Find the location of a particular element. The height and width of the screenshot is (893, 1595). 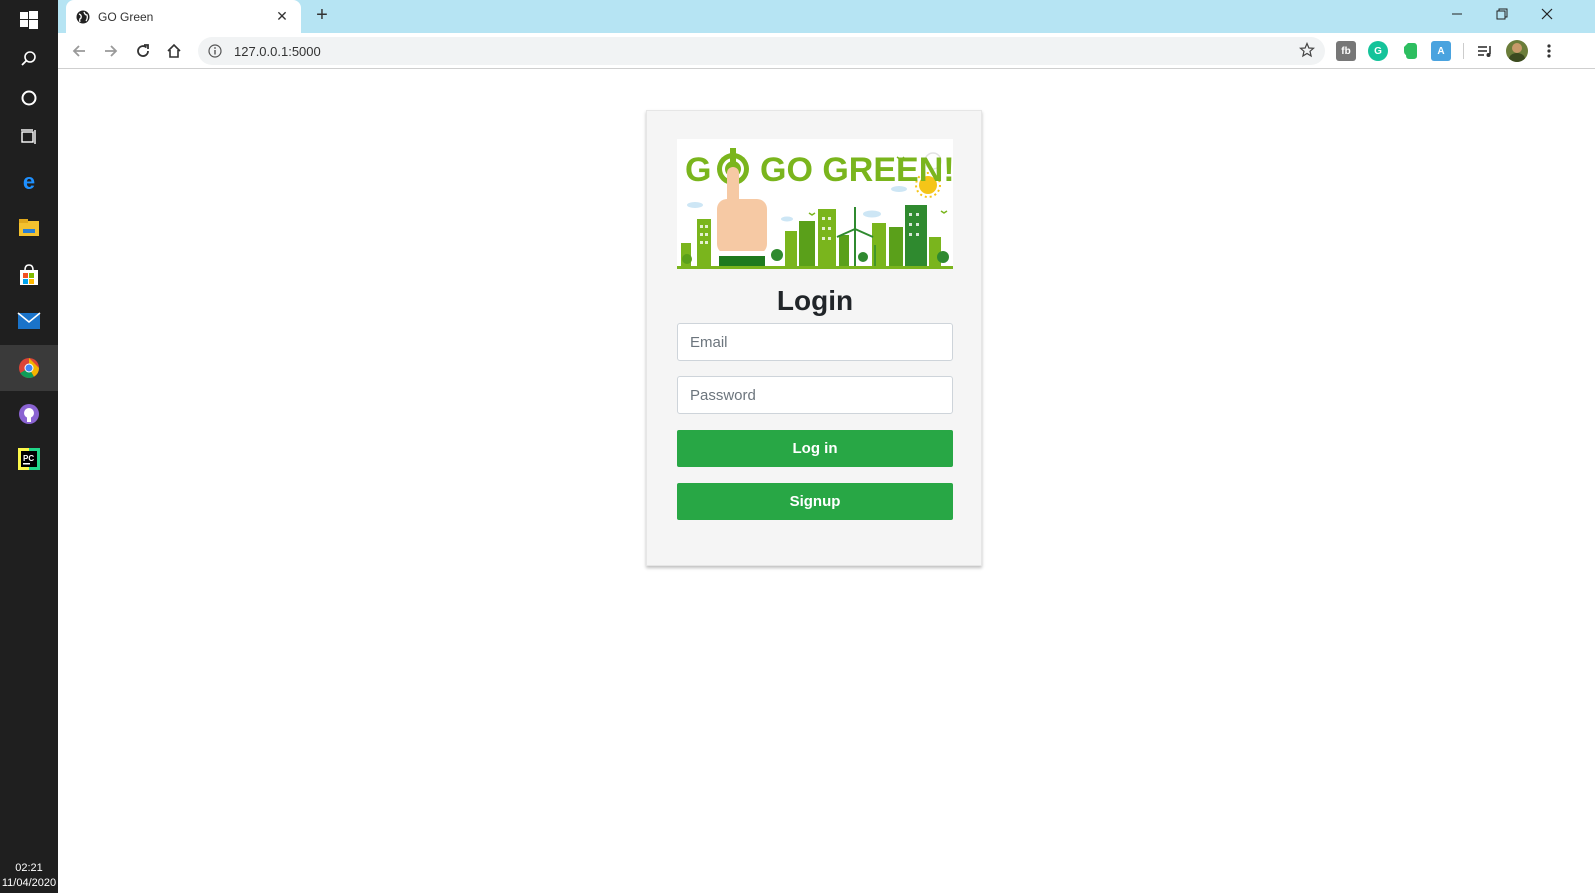

go-green-banner: G GO GREEN! is located at coordinates (815, 204).